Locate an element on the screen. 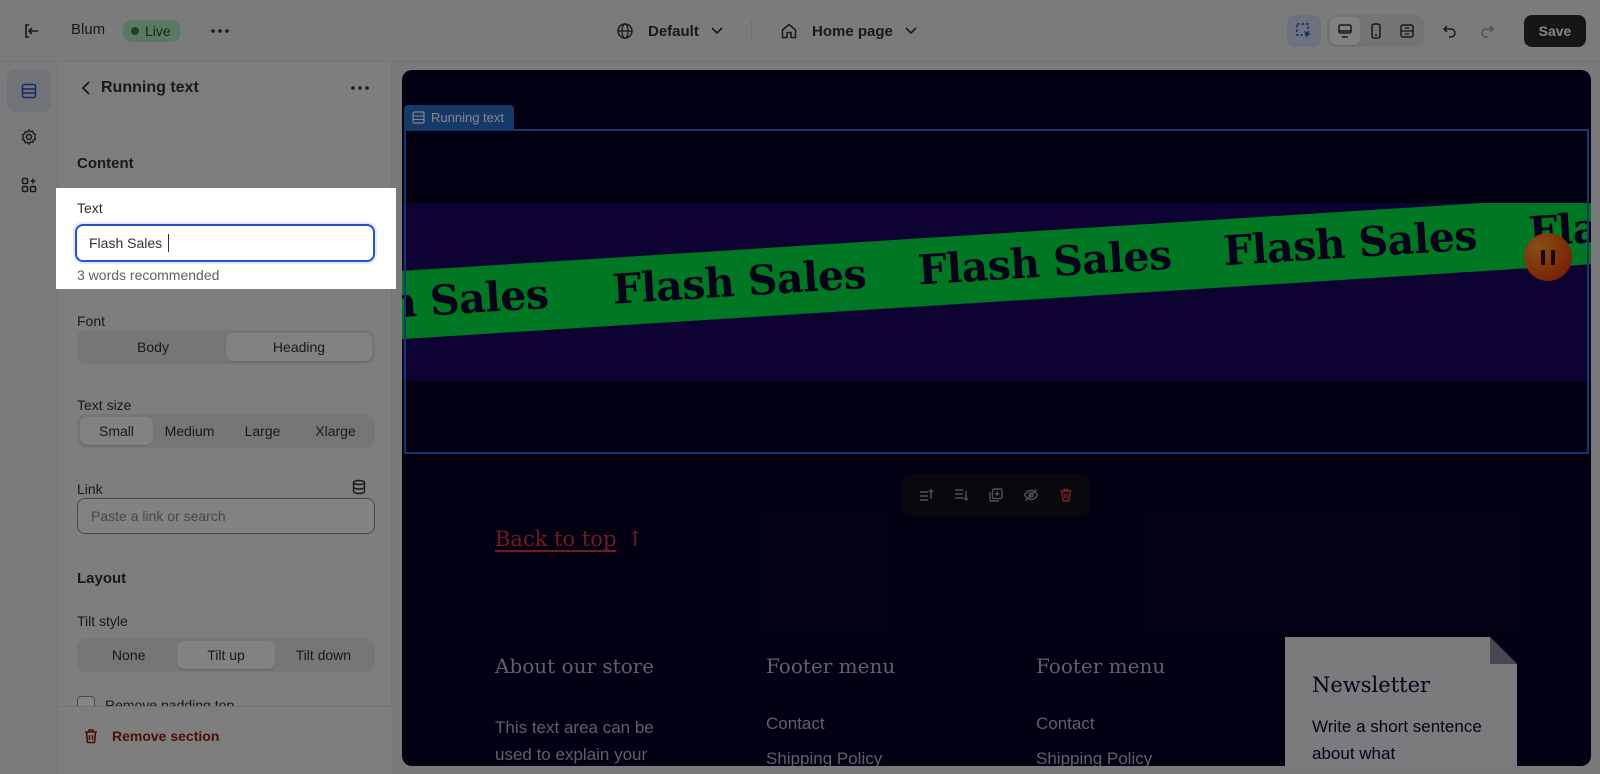  store-name: Blum is located at coordinates (88, 29).